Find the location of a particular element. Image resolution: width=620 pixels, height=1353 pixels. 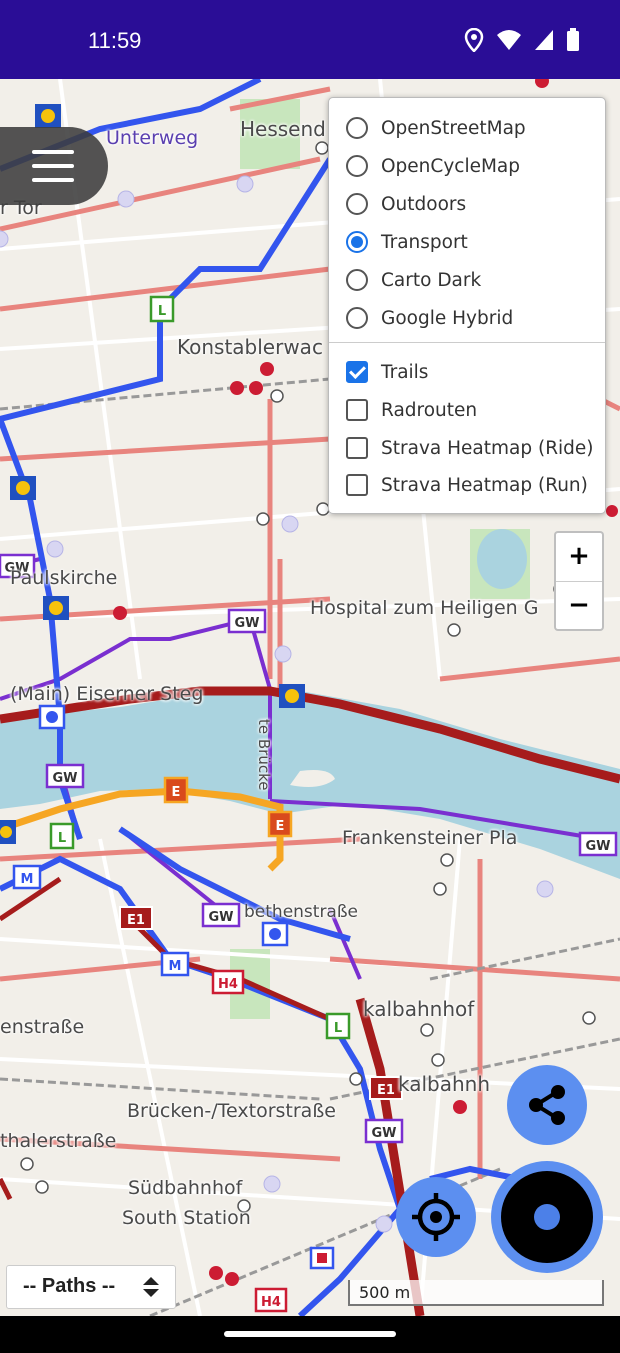

overlay-strava-run: Strava Heatmap (Run) is located at coordinates (467, 485).